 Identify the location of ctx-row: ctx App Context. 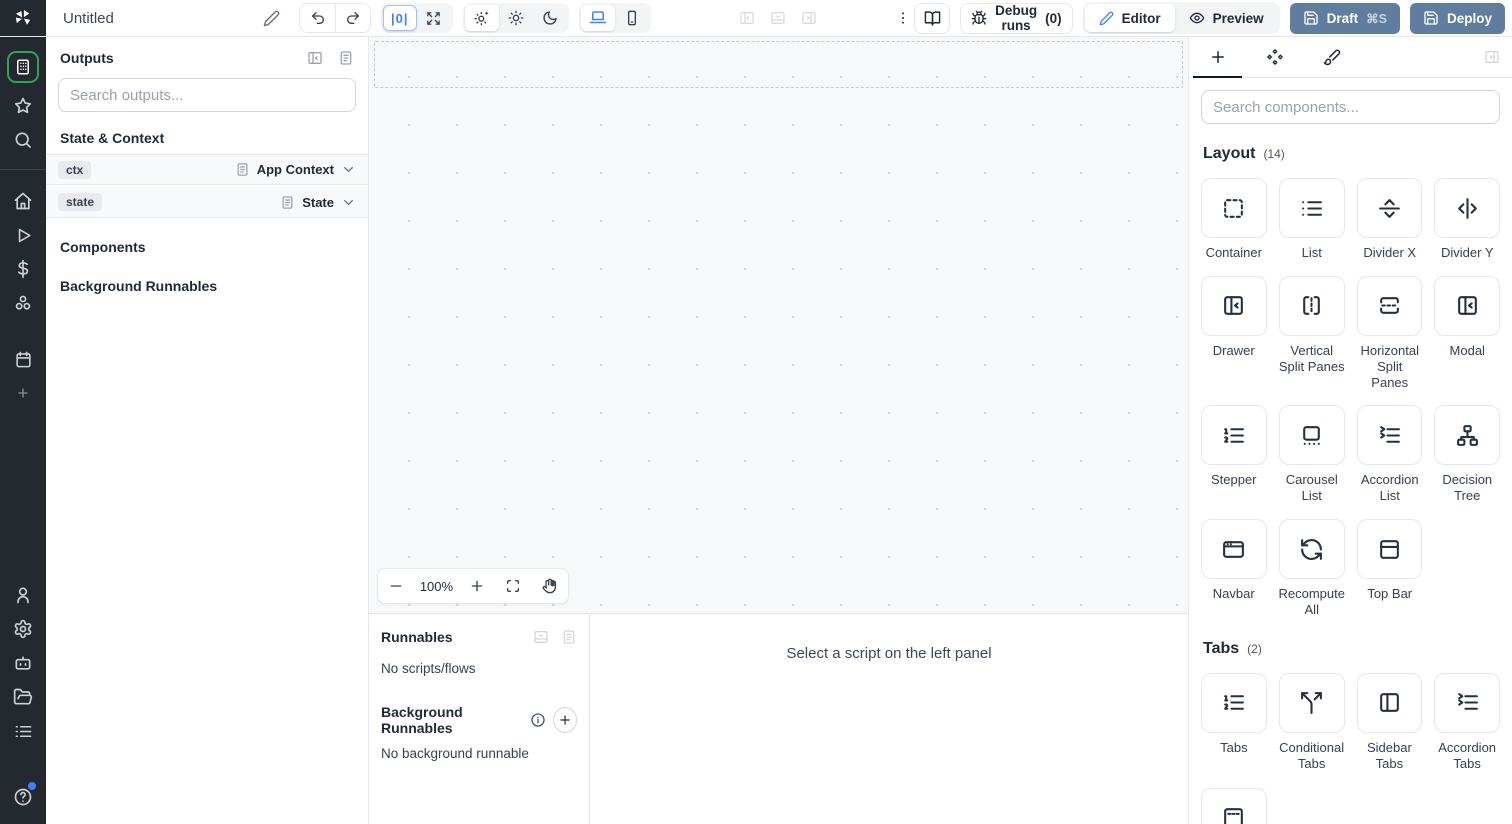
(207, 169).